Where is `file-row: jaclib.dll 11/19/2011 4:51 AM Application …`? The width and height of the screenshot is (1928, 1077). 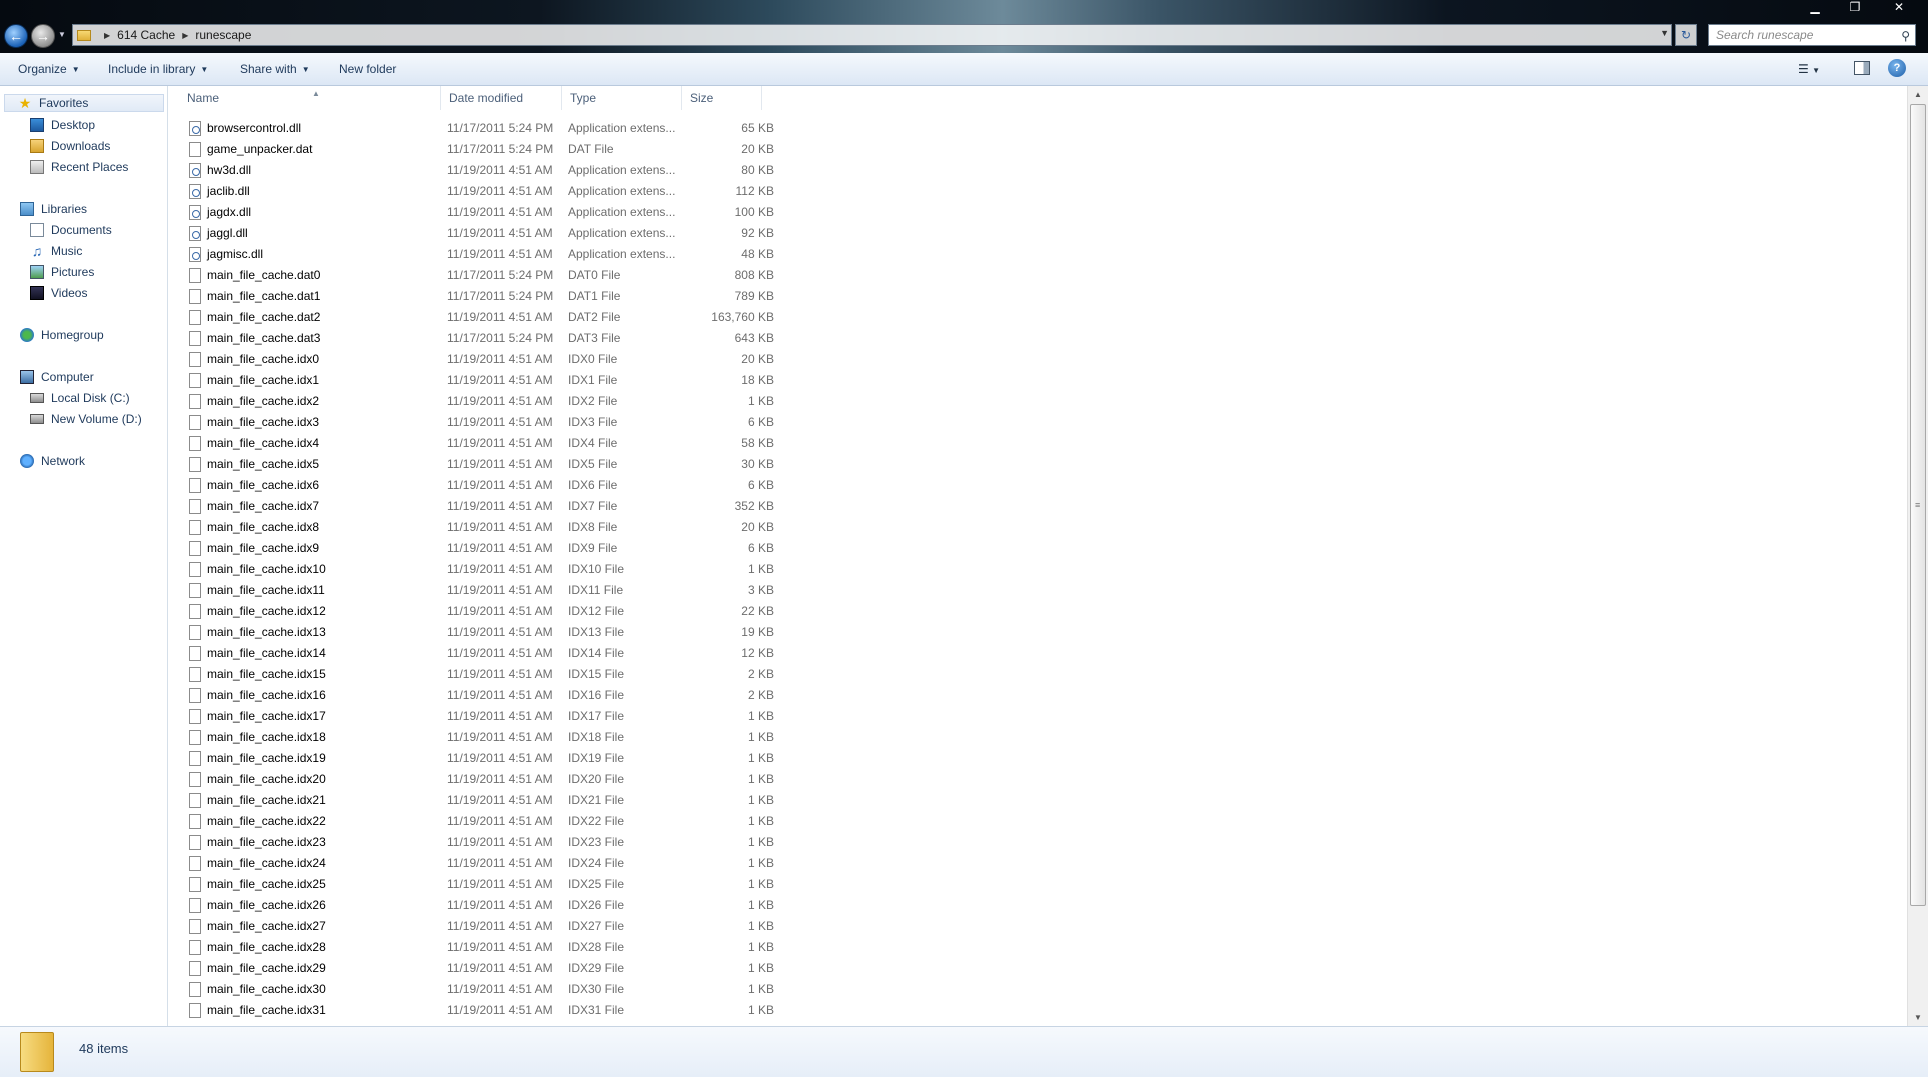
file-row: jaclib.dll 11/19/2011 4:51 AM Application … is located at coordinates (479, 191).